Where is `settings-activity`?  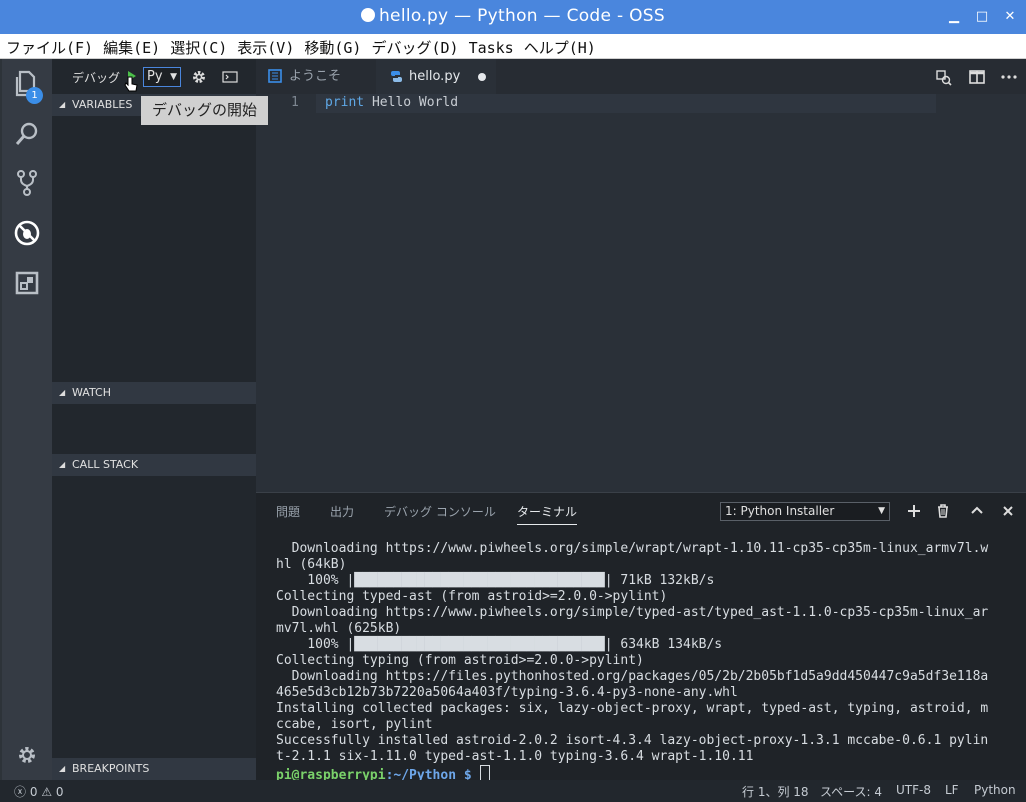
settings-activity is located at coordinates (27, 755).